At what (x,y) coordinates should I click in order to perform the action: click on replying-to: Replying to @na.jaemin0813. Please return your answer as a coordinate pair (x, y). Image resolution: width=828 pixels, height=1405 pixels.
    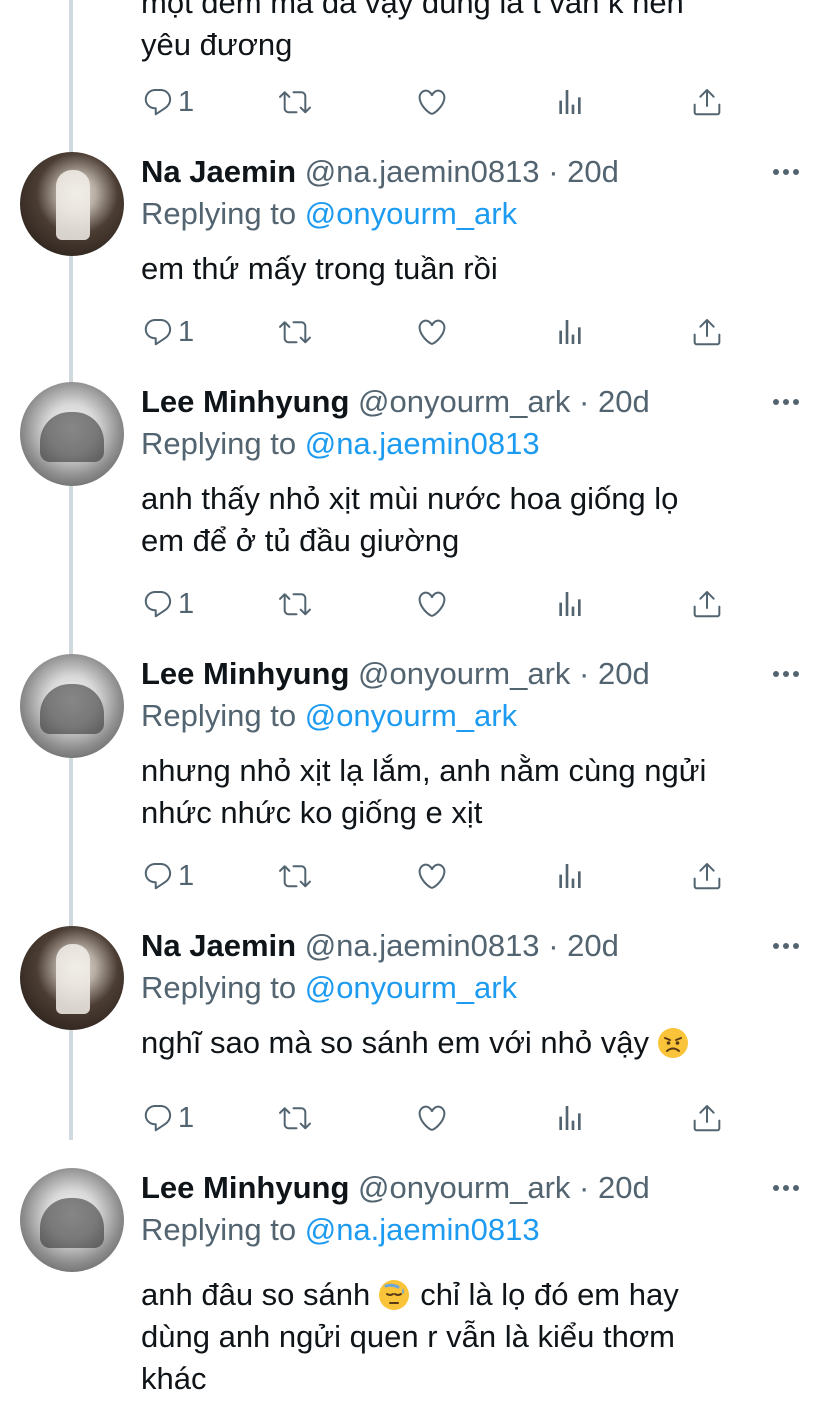
    Looking at the image, I should click on (340, 444).